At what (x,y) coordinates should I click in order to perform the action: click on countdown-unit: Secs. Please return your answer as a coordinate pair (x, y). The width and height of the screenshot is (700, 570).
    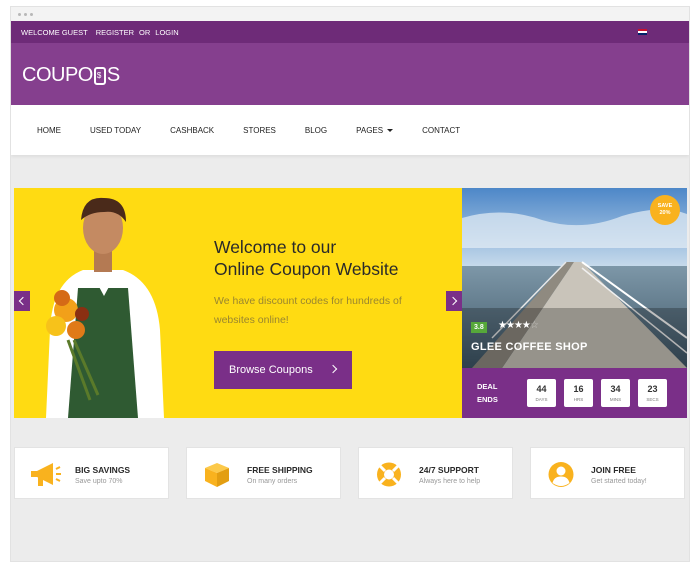
    Looking at the image, I should click on (652, 399).